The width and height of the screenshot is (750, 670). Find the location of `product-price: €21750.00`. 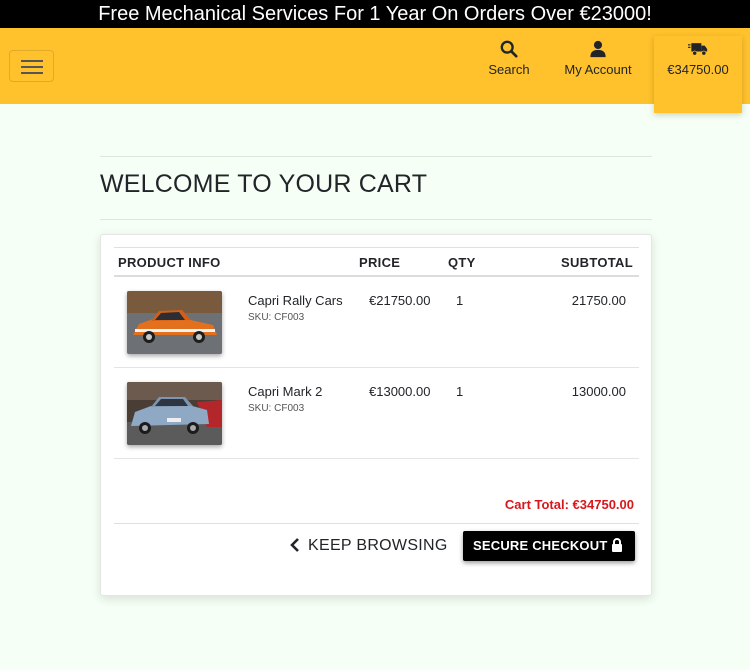

product-price: €21750.00 is located at coordinates (400, 300).